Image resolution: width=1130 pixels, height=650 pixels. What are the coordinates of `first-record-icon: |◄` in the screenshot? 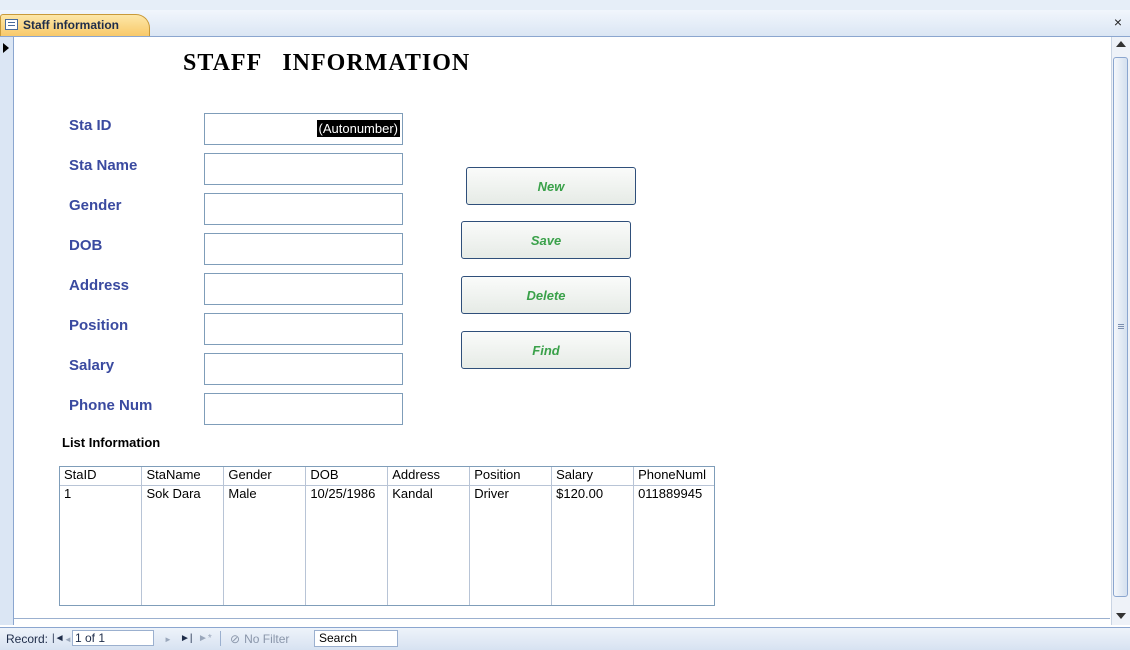 It's located at (58, 638).